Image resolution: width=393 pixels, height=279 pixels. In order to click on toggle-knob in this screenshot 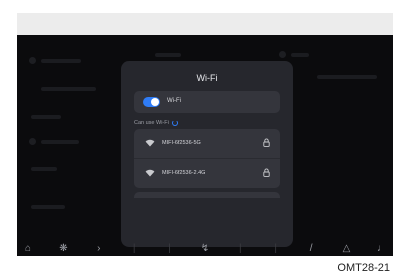, I will do `click(155, 102)`.